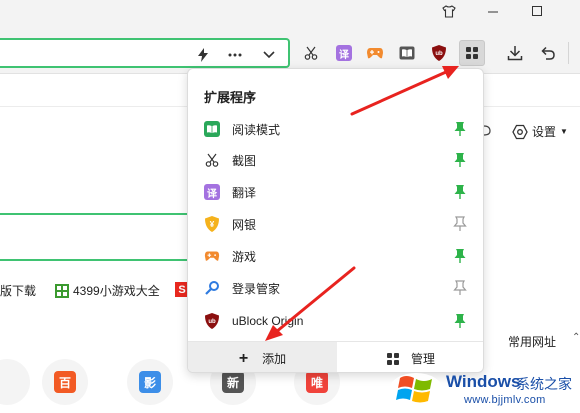  I want to click on site-label: 百, so click(64, 382).